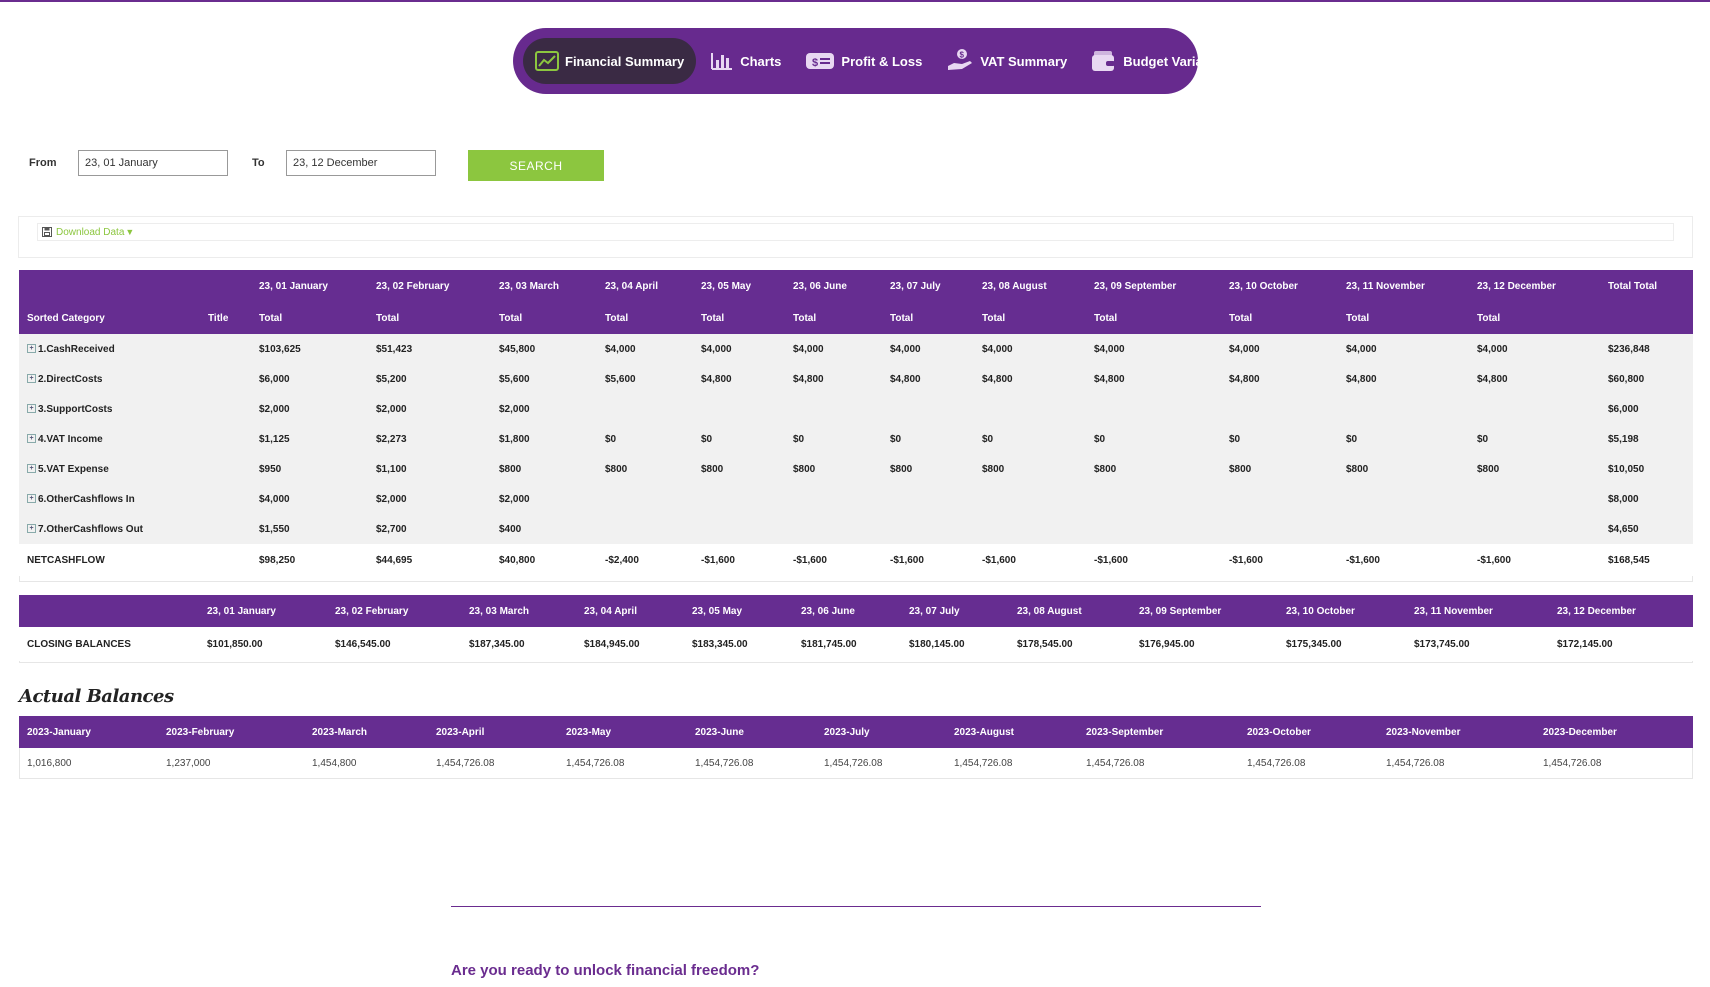 The height and width of the screenshot is (987, 1710). I want to click on month-header: 2023-June, so click(751, 732).